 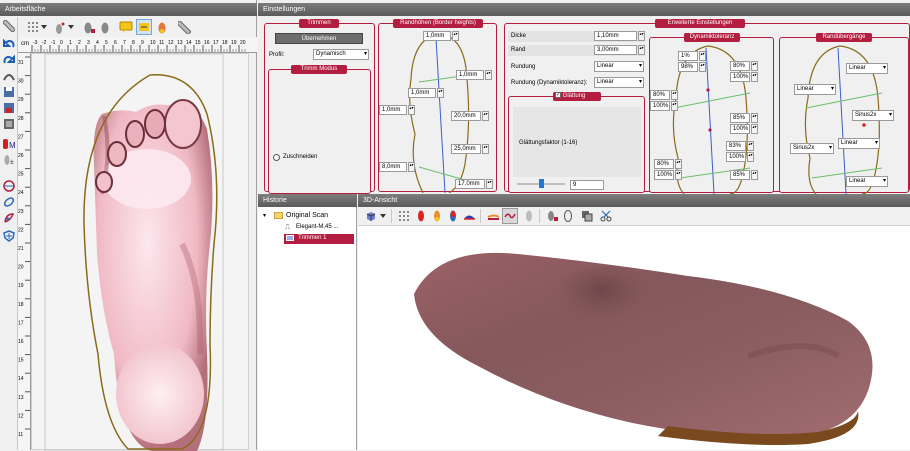 What do you see at coordinates (9, 60) in the screenshot?
I see `redo-icon` at bounding box center [9, 60].